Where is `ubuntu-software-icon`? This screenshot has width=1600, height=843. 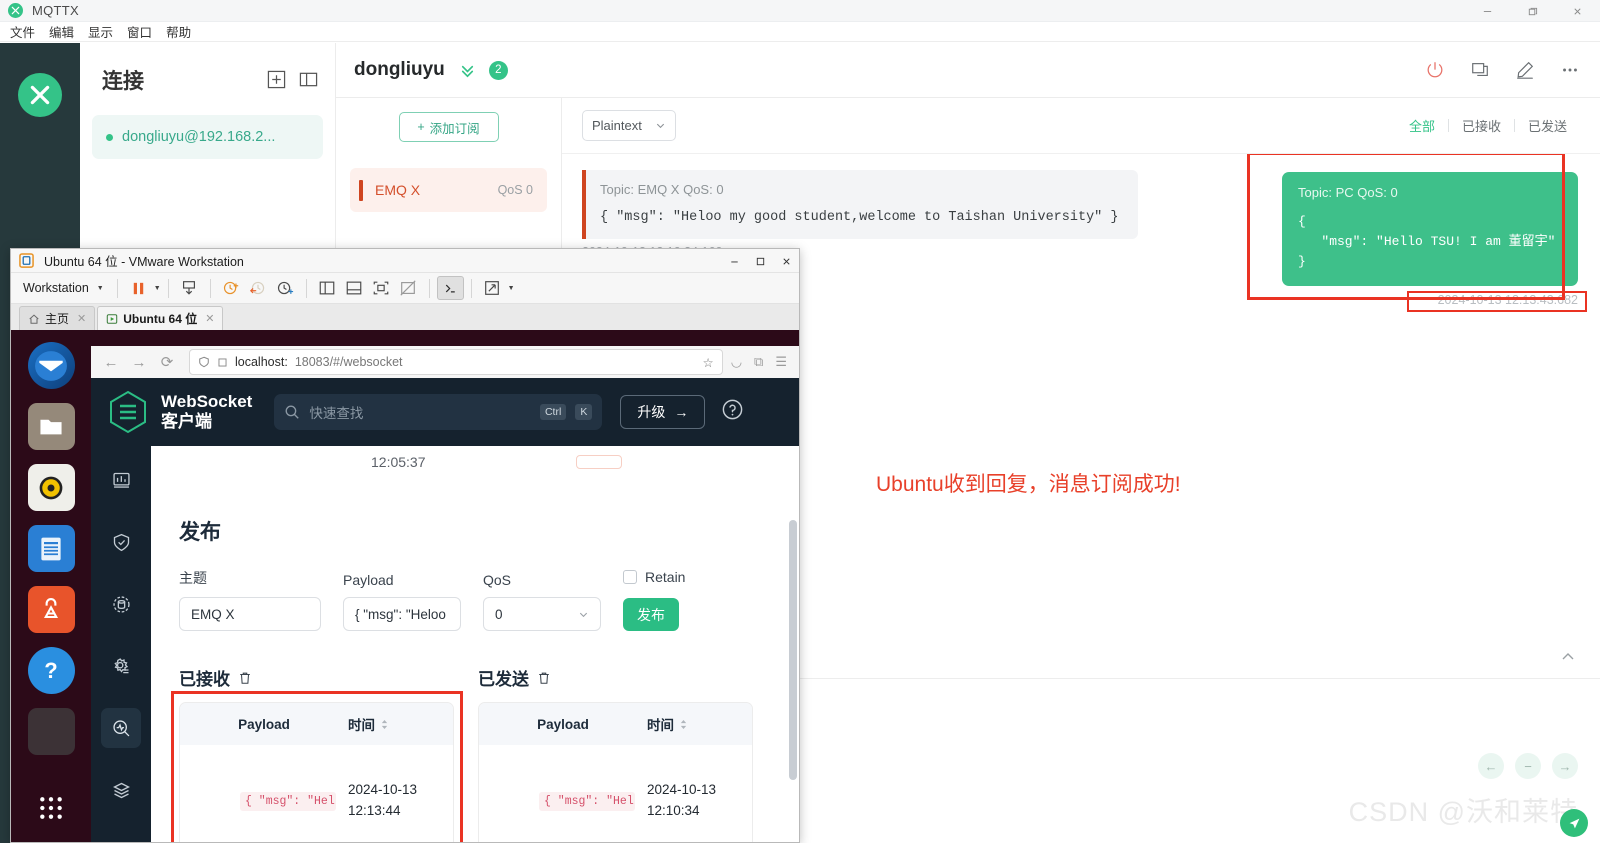
ubuntu-software-icon is located at coordinates (51, 609).